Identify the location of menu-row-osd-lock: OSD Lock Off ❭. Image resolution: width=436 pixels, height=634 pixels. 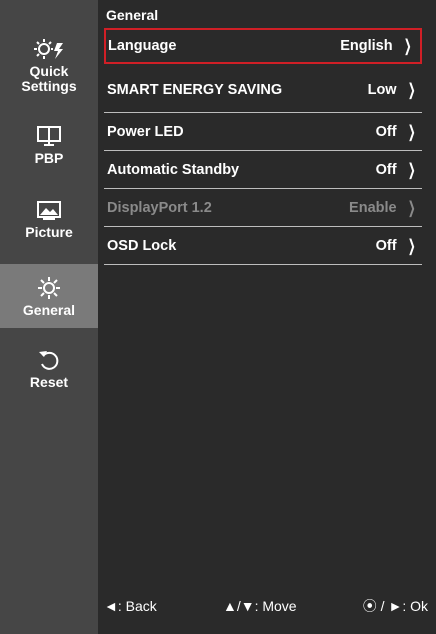
(263, 246).